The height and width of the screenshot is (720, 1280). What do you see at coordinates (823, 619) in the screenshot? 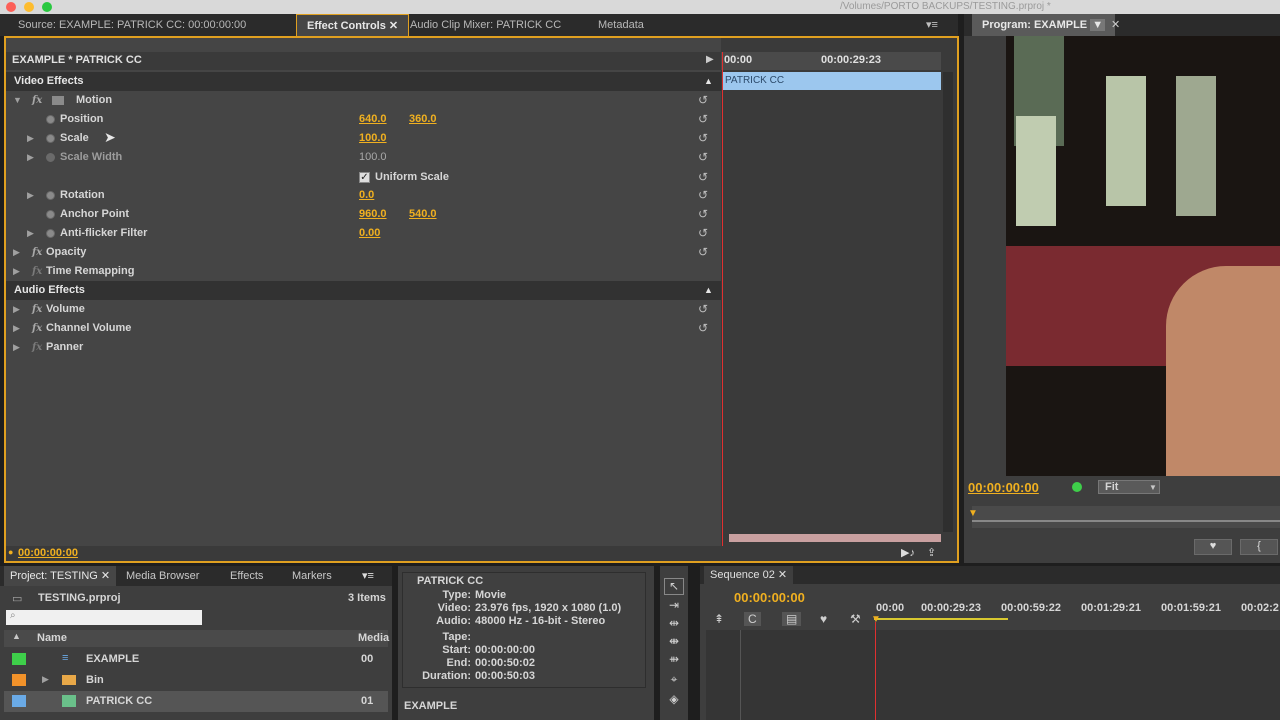
I see `marker-icon: ♥` at bounding box center [823, 619].